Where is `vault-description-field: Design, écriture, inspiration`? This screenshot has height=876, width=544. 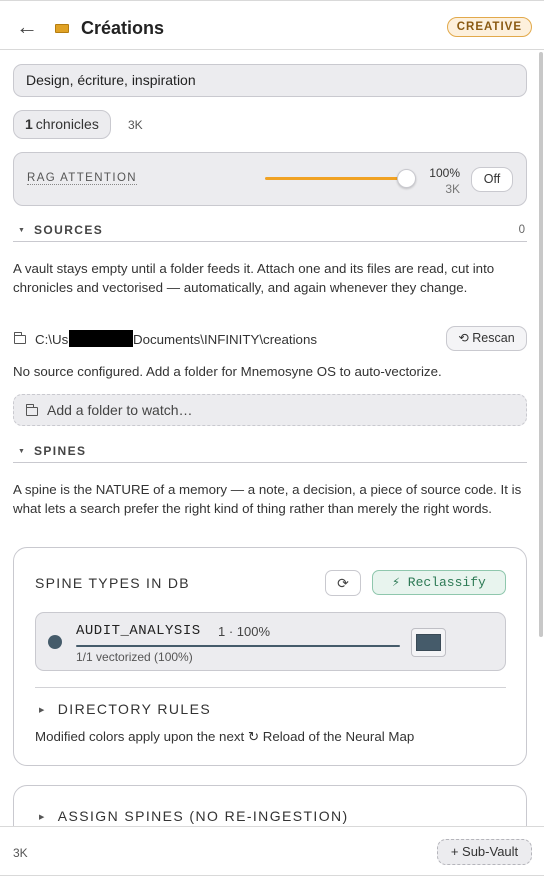
vault-description-field: Design, écriture, inspiration is located at coordinates (270, 80).